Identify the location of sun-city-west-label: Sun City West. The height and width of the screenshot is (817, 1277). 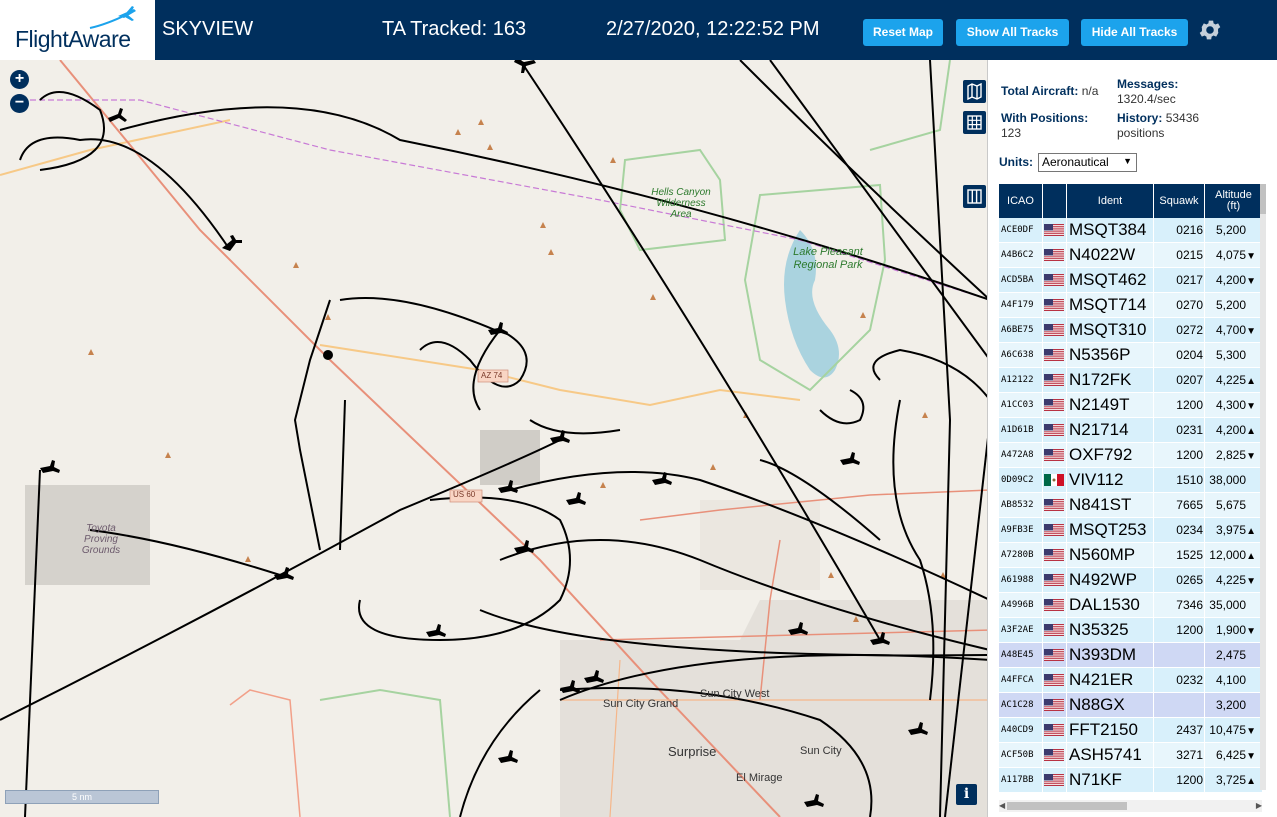
(735, 694).